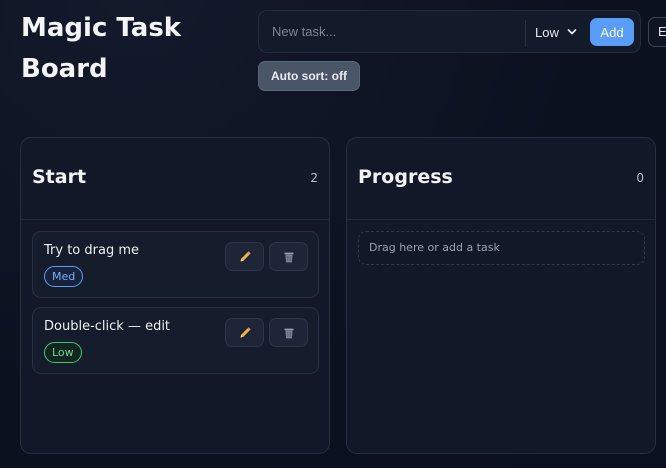 The height and width of the screenshot is (468, 666). Describe the element at coordinates (107, 326) in the screenshot. I see `task-text: Double-click — edit` at that location.